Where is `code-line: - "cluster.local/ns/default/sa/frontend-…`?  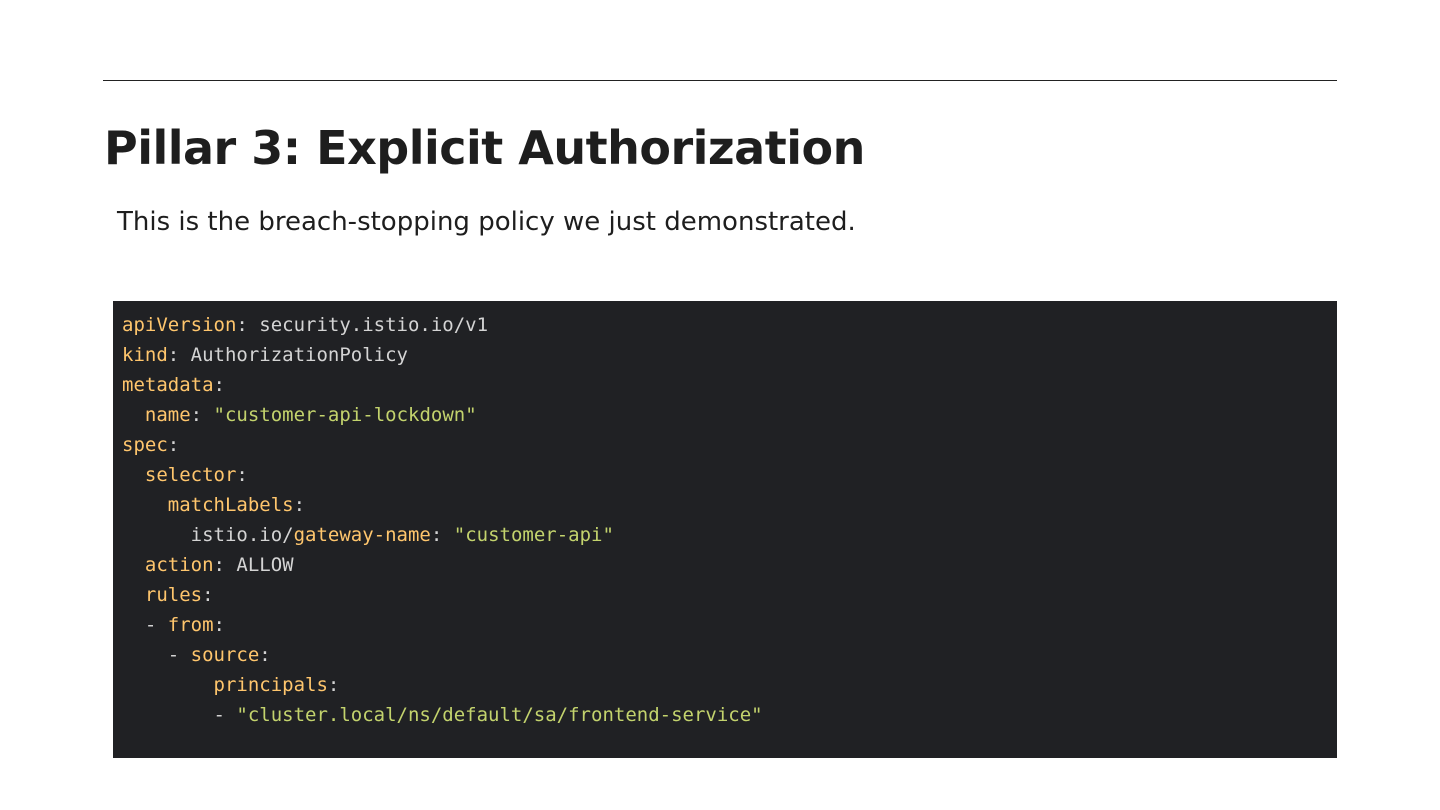
code-line: - "cluster.local/ns/default/sa/frontend-… is located at coordinates (729, 715).